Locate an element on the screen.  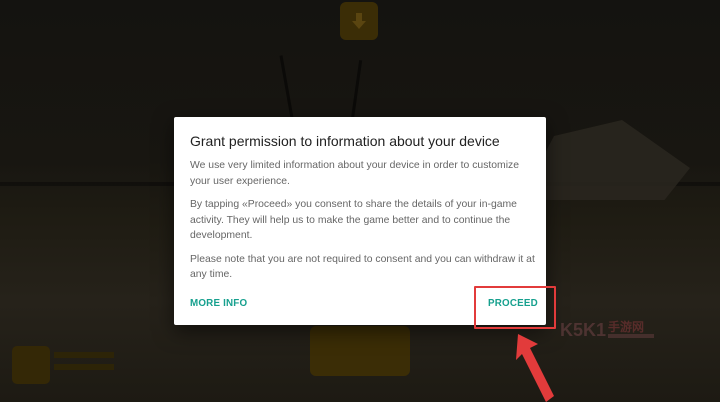
download-button is located at coordinates (359, 21).